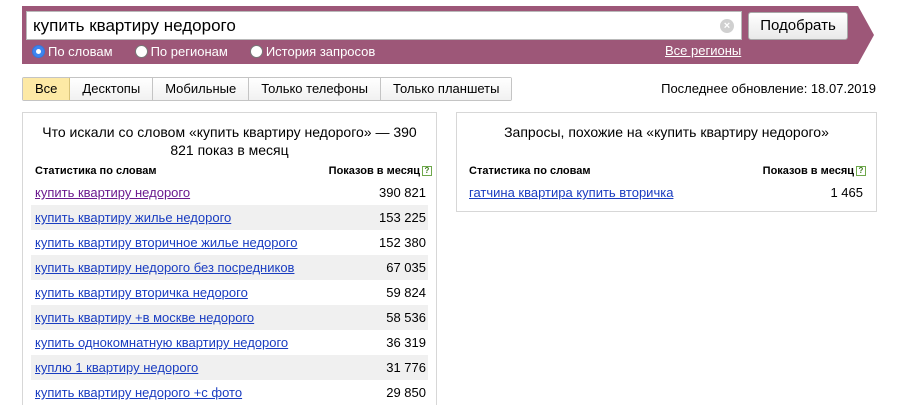 The image size is (900, 405). Describe the element at coordinates (571, 192) in the screenshot. I see `phrase-link: гатчина квартира купить вторичка` at that location.